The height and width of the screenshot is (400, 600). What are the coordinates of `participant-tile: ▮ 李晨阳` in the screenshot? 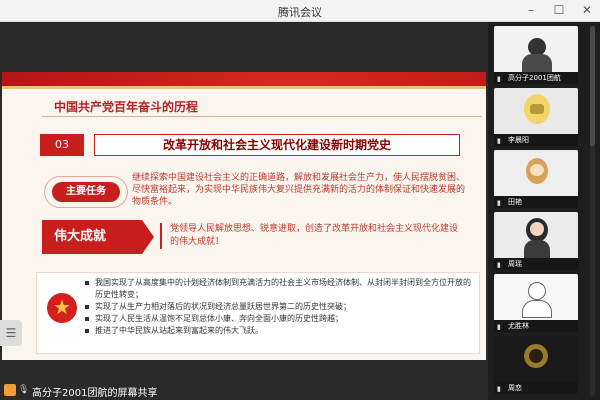 It's located at (536, 117).